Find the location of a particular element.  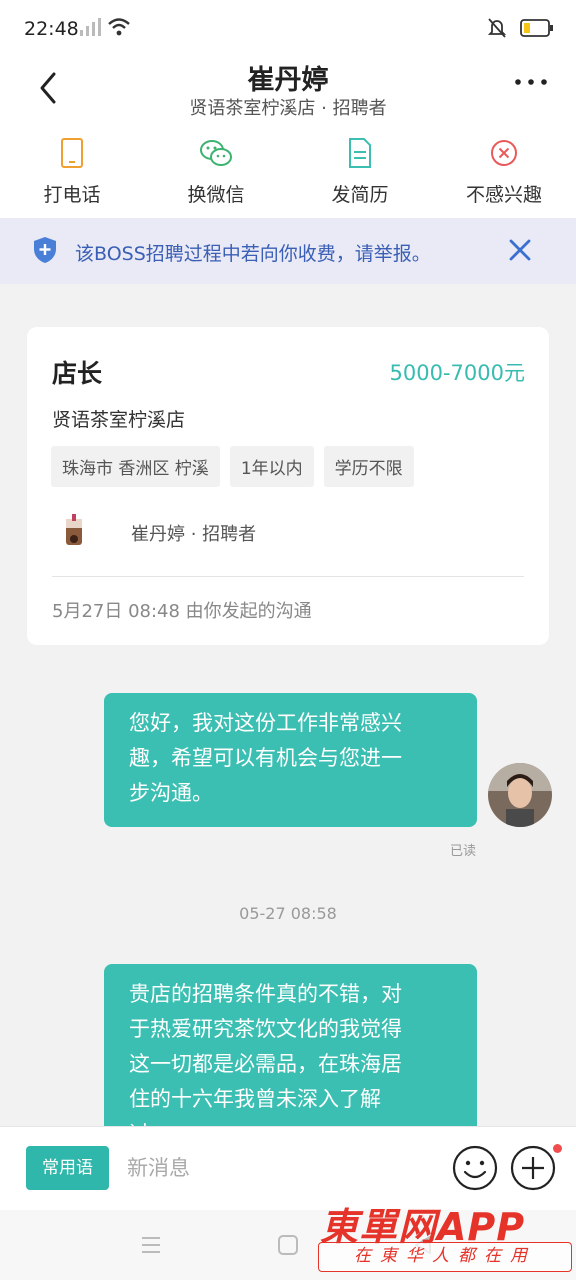

call-button: 打电话 is located at coordinates (72, 172).